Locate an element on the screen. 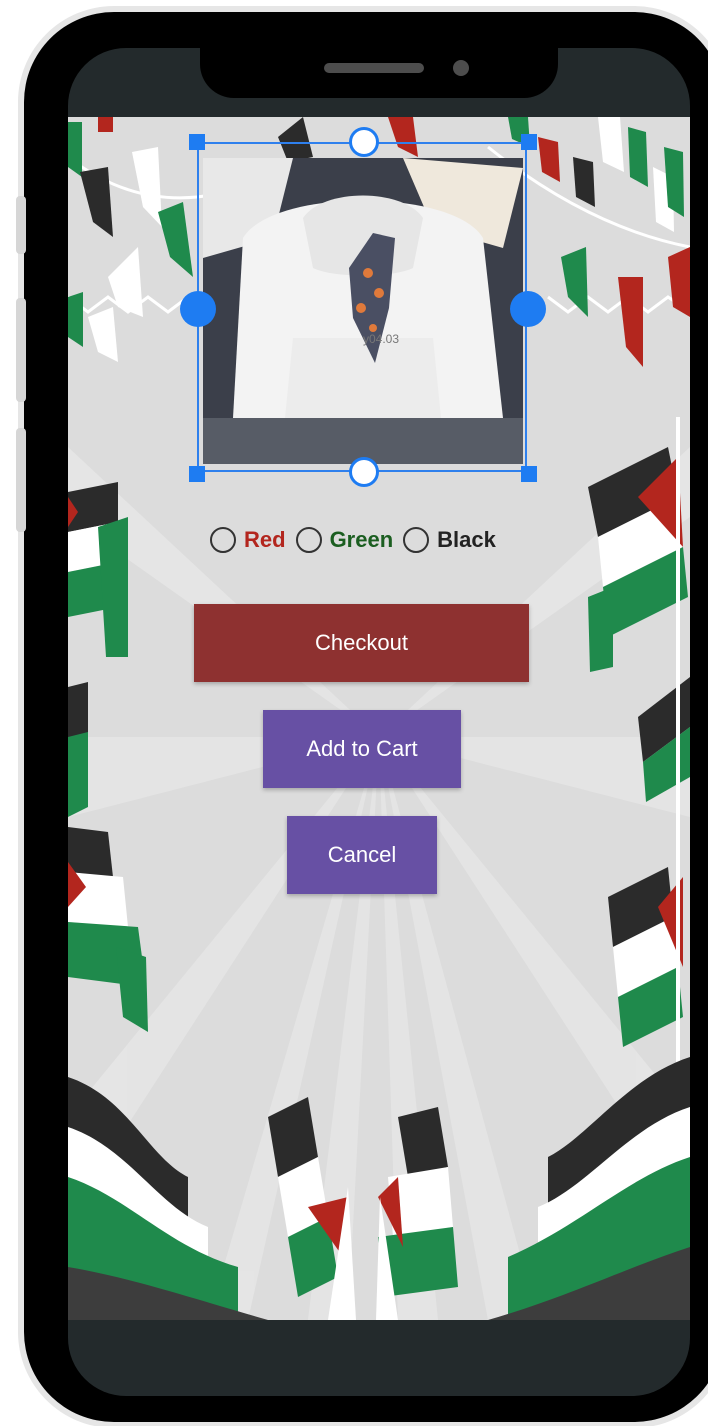 Image resolution: width=708 pixels, height=1426 pixels. product-image-crop-frame: y04.03 is located at coordinates (363, 307).